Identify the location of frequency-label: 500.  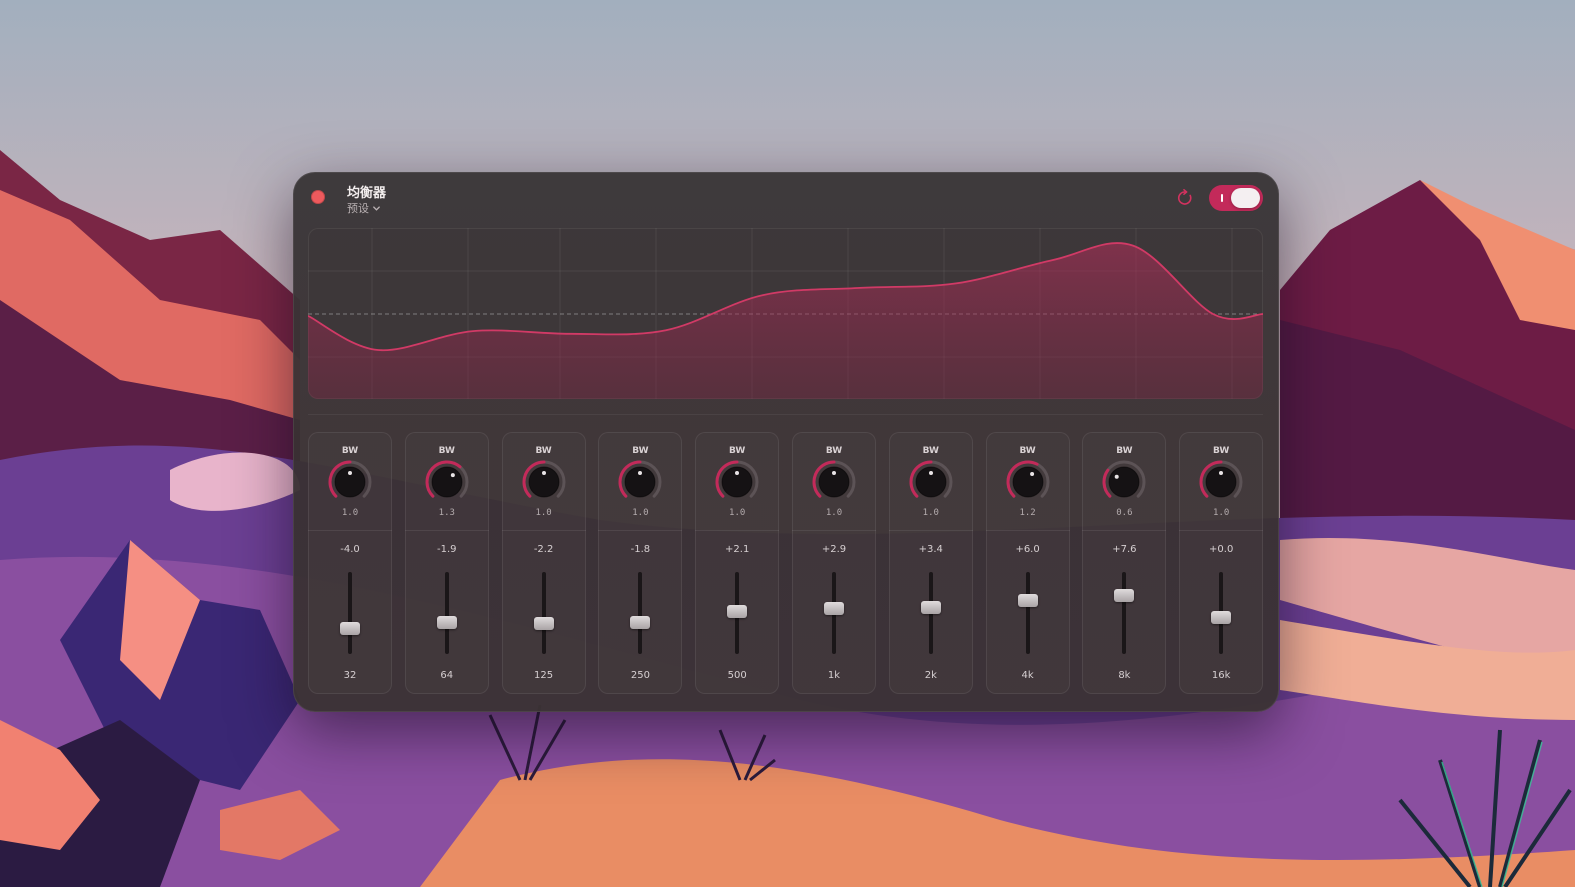
(737, 675).